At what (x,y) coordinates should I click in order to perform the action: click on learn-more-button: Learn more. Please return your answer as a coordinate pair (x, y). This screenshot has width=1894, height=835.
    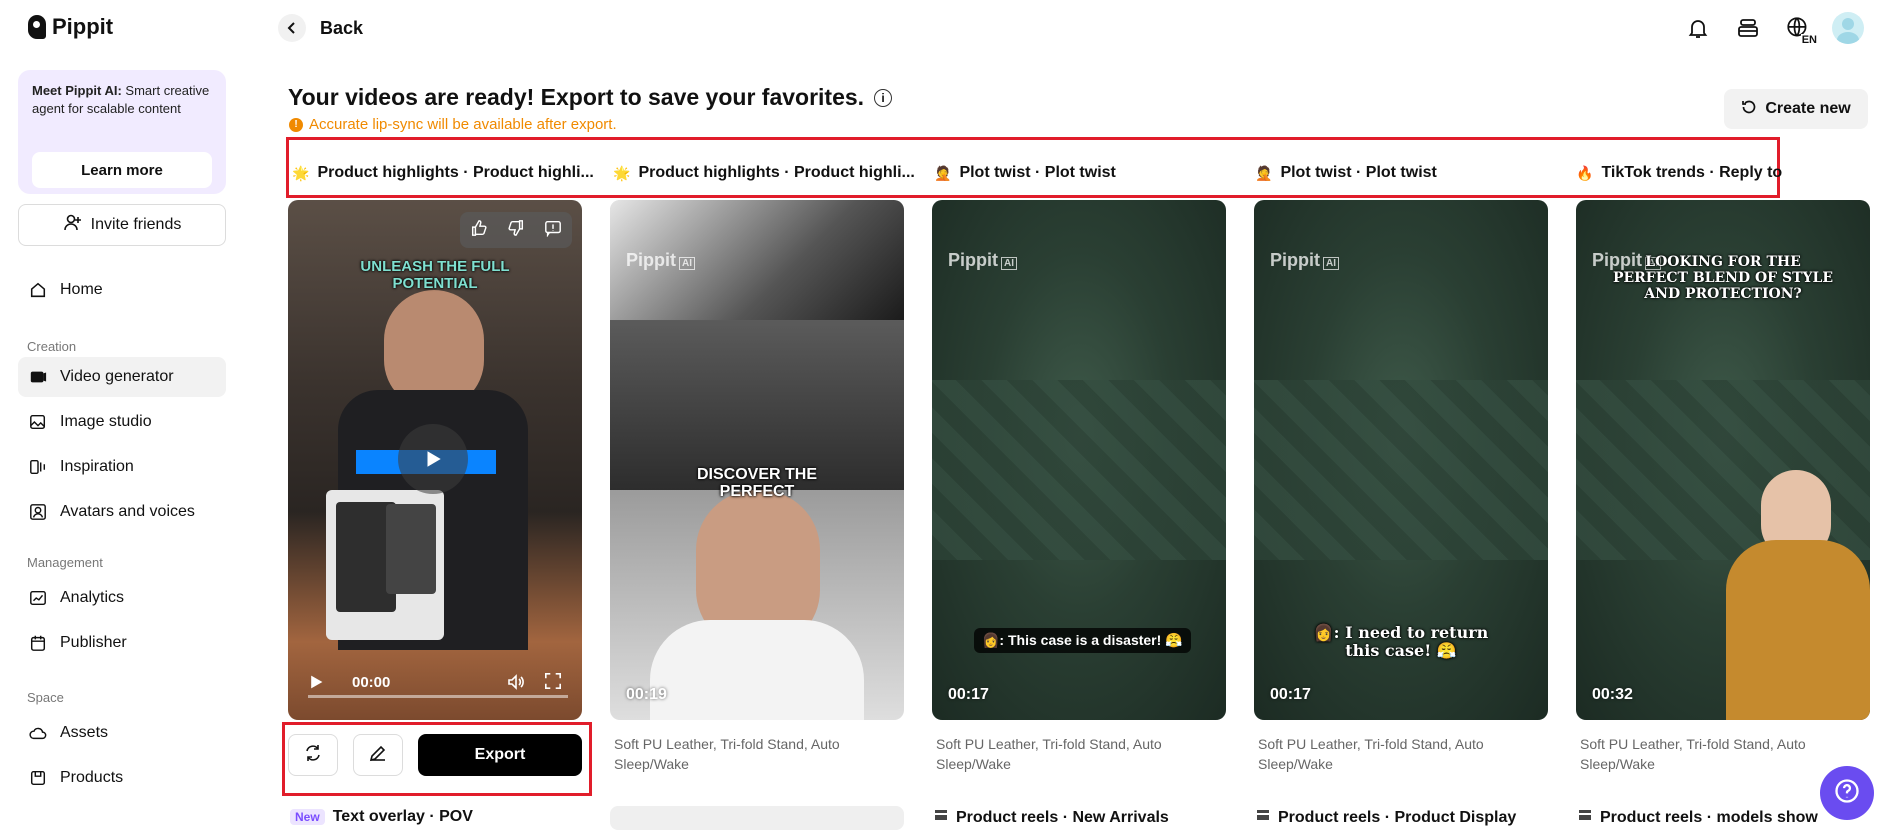
    Looking at the image, I should click on (122, 170).